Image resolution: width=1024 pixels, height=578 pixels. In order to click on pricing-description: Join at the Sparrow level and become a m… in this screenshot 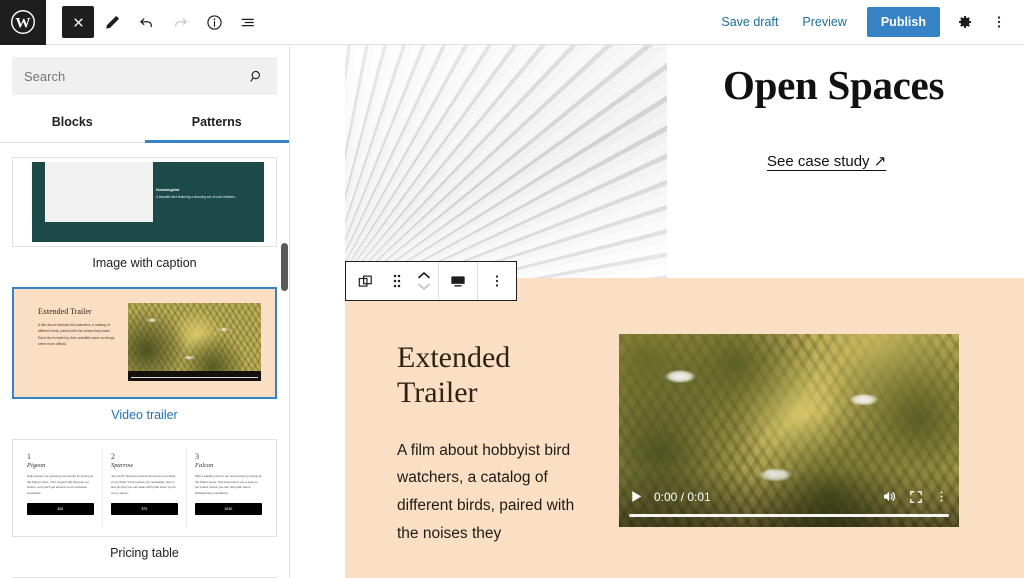, I will do `click(143, 484)`.